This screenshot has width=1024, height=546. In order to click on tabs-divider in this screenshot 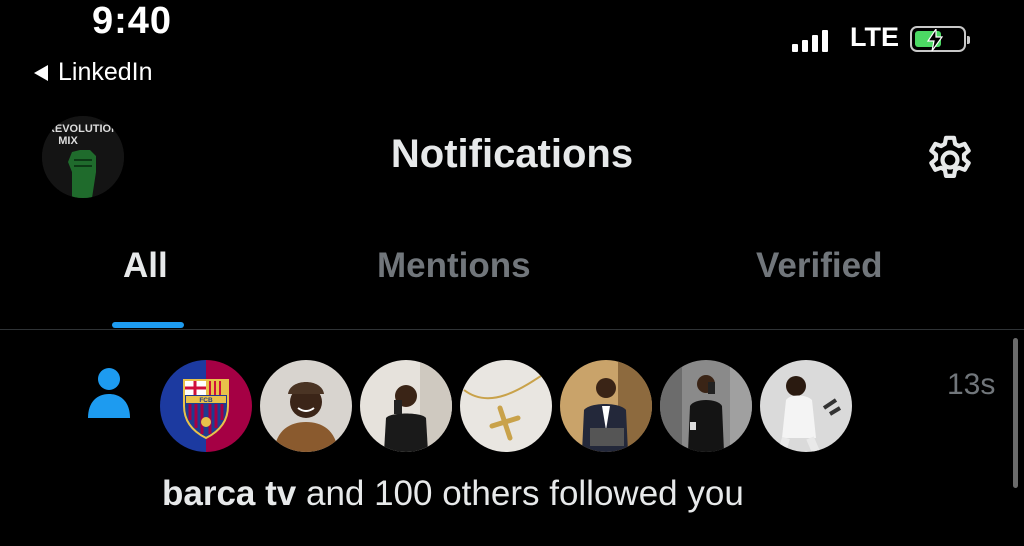, I will do `click(512, 329)`.